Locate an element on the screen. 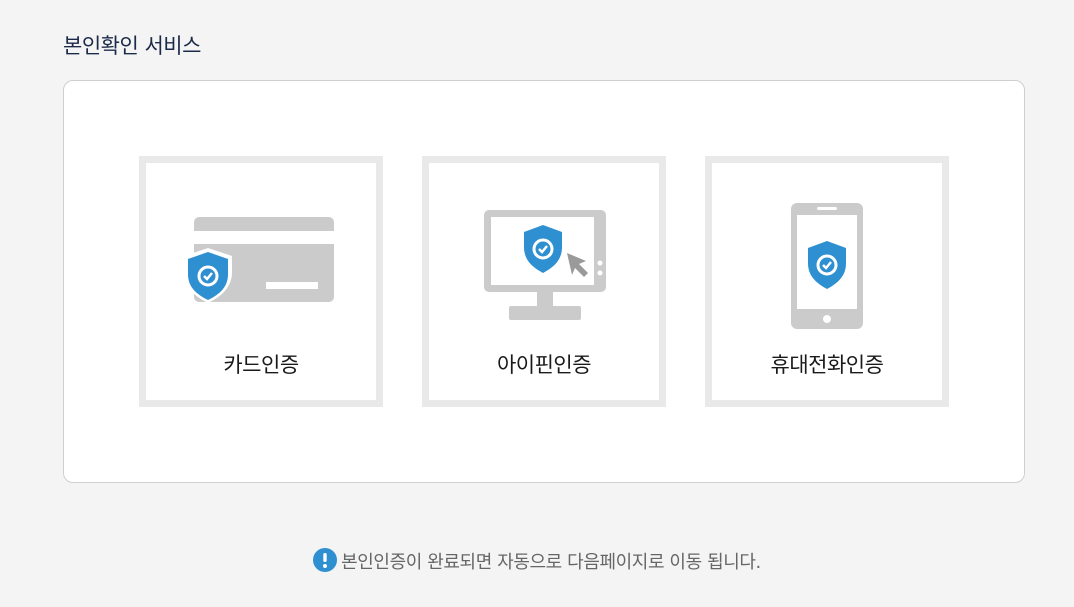 The width and height of the screenshot is (1074, 607). mobile-auth-label: 휴대전화인증 is located at coordinates (827, 365).